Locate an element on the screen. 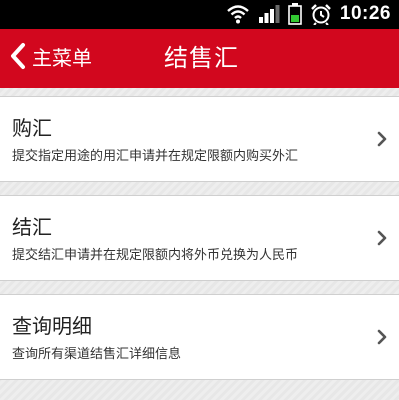 This screenshot has width=399, height=400. status-bar: 10:26 is located at coordinates (199, 14).